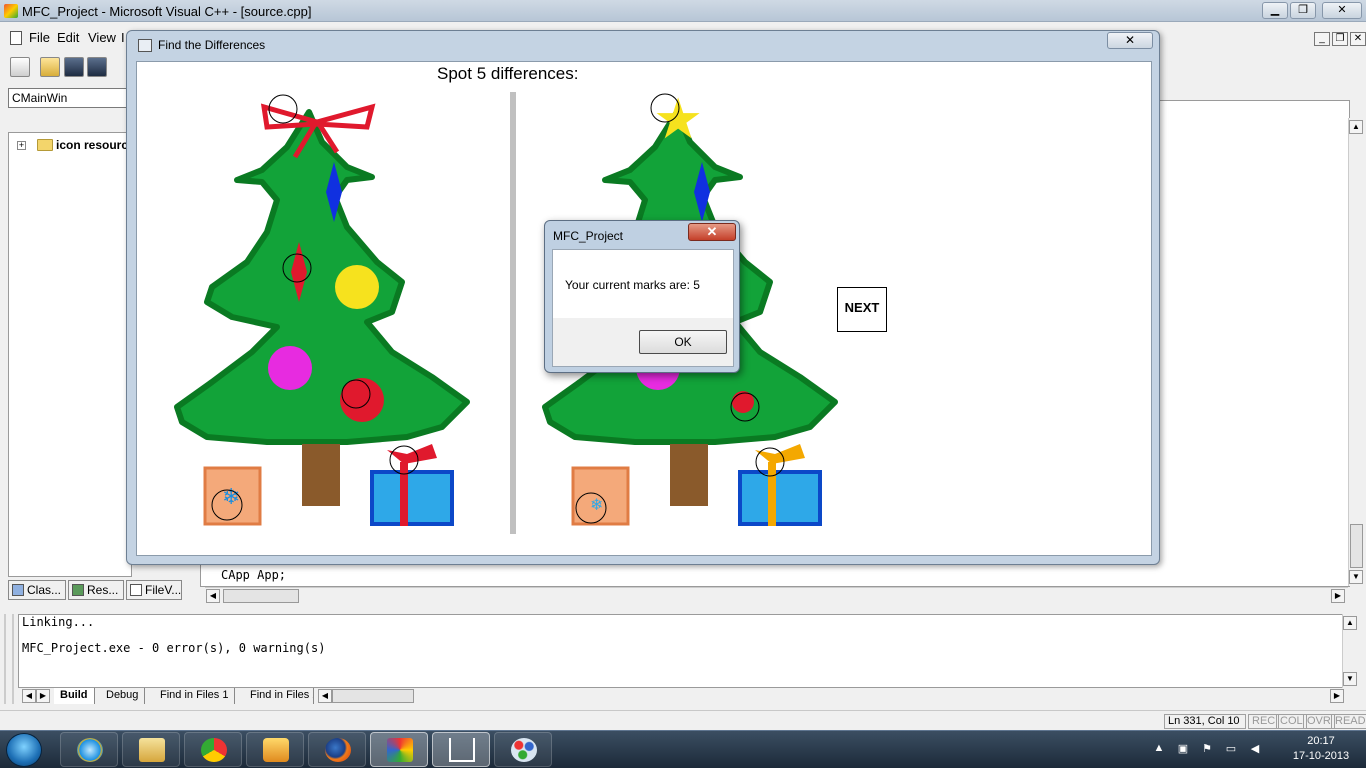  I want to click on star-icon: ★, so click(678, 119).